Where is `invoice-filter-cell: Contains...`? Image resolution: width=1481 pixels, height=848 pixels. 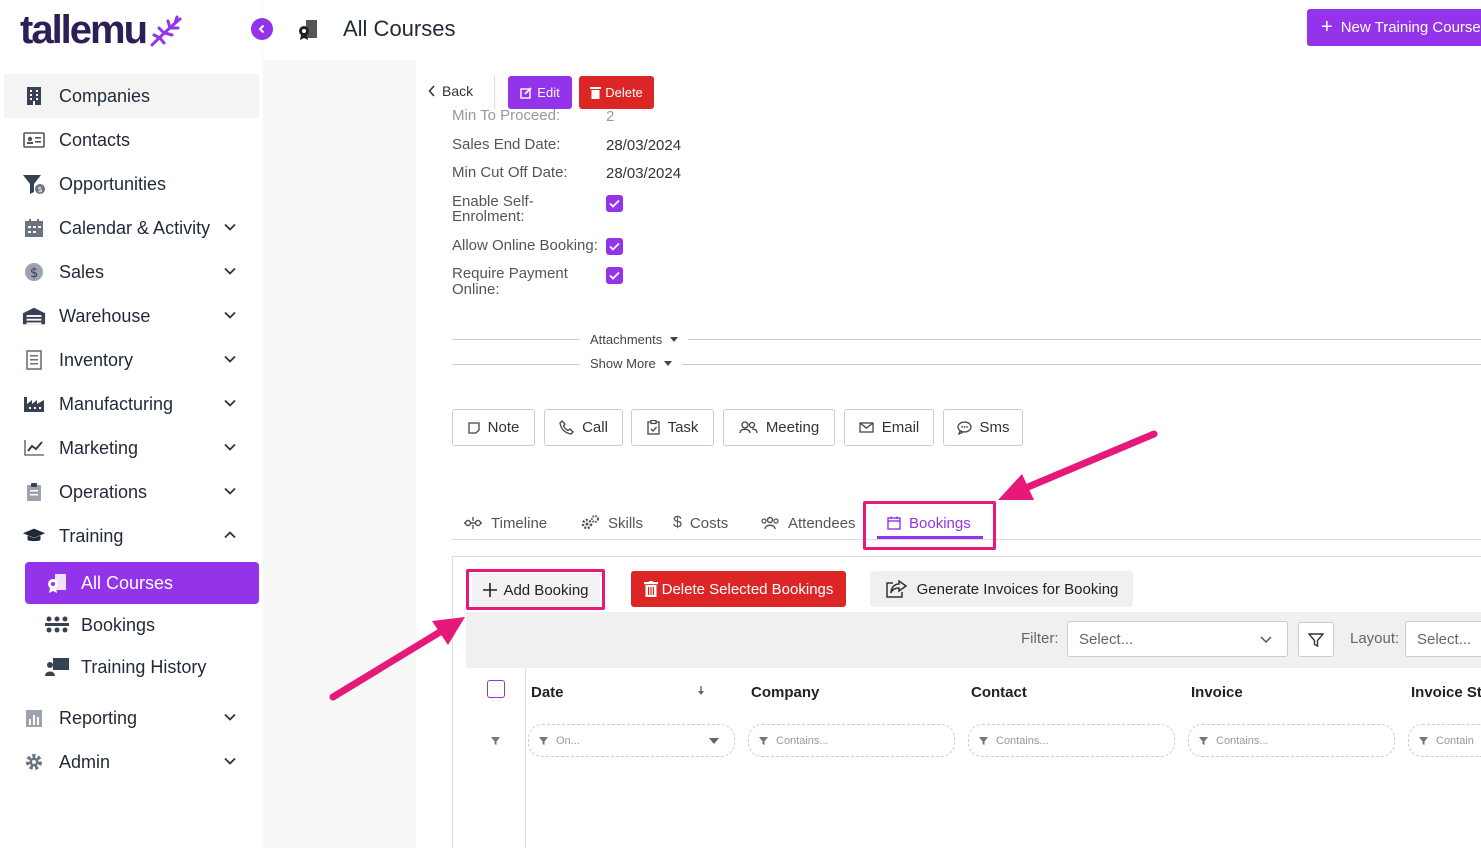
invoice-filter-cell: Contains... is located at coordinates (1291, 740).